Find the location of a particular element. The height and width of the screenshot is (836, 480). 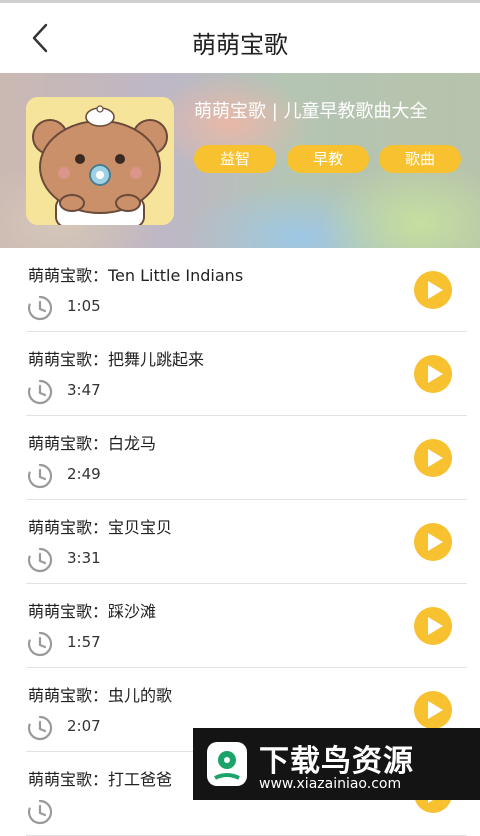

song-row: 萌萌宝歌：Ten Little Indians 1:05 is located at coordinates (246, 290).